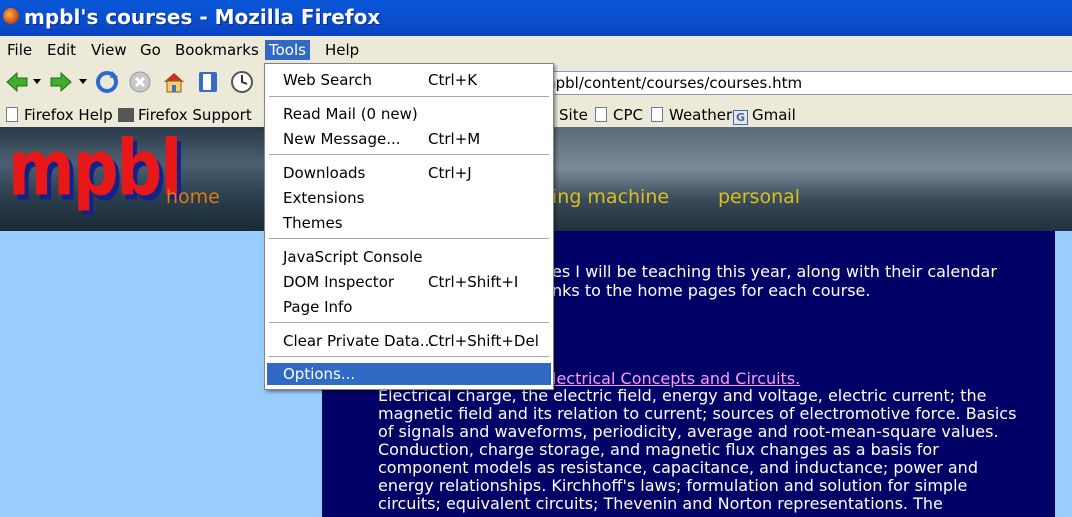 This screenshot has height=517, width=1072. What do you see at coordinates (61, 50) in the screenshot?
I see `menu-edit: Edit` at bounding box center [61, 50].